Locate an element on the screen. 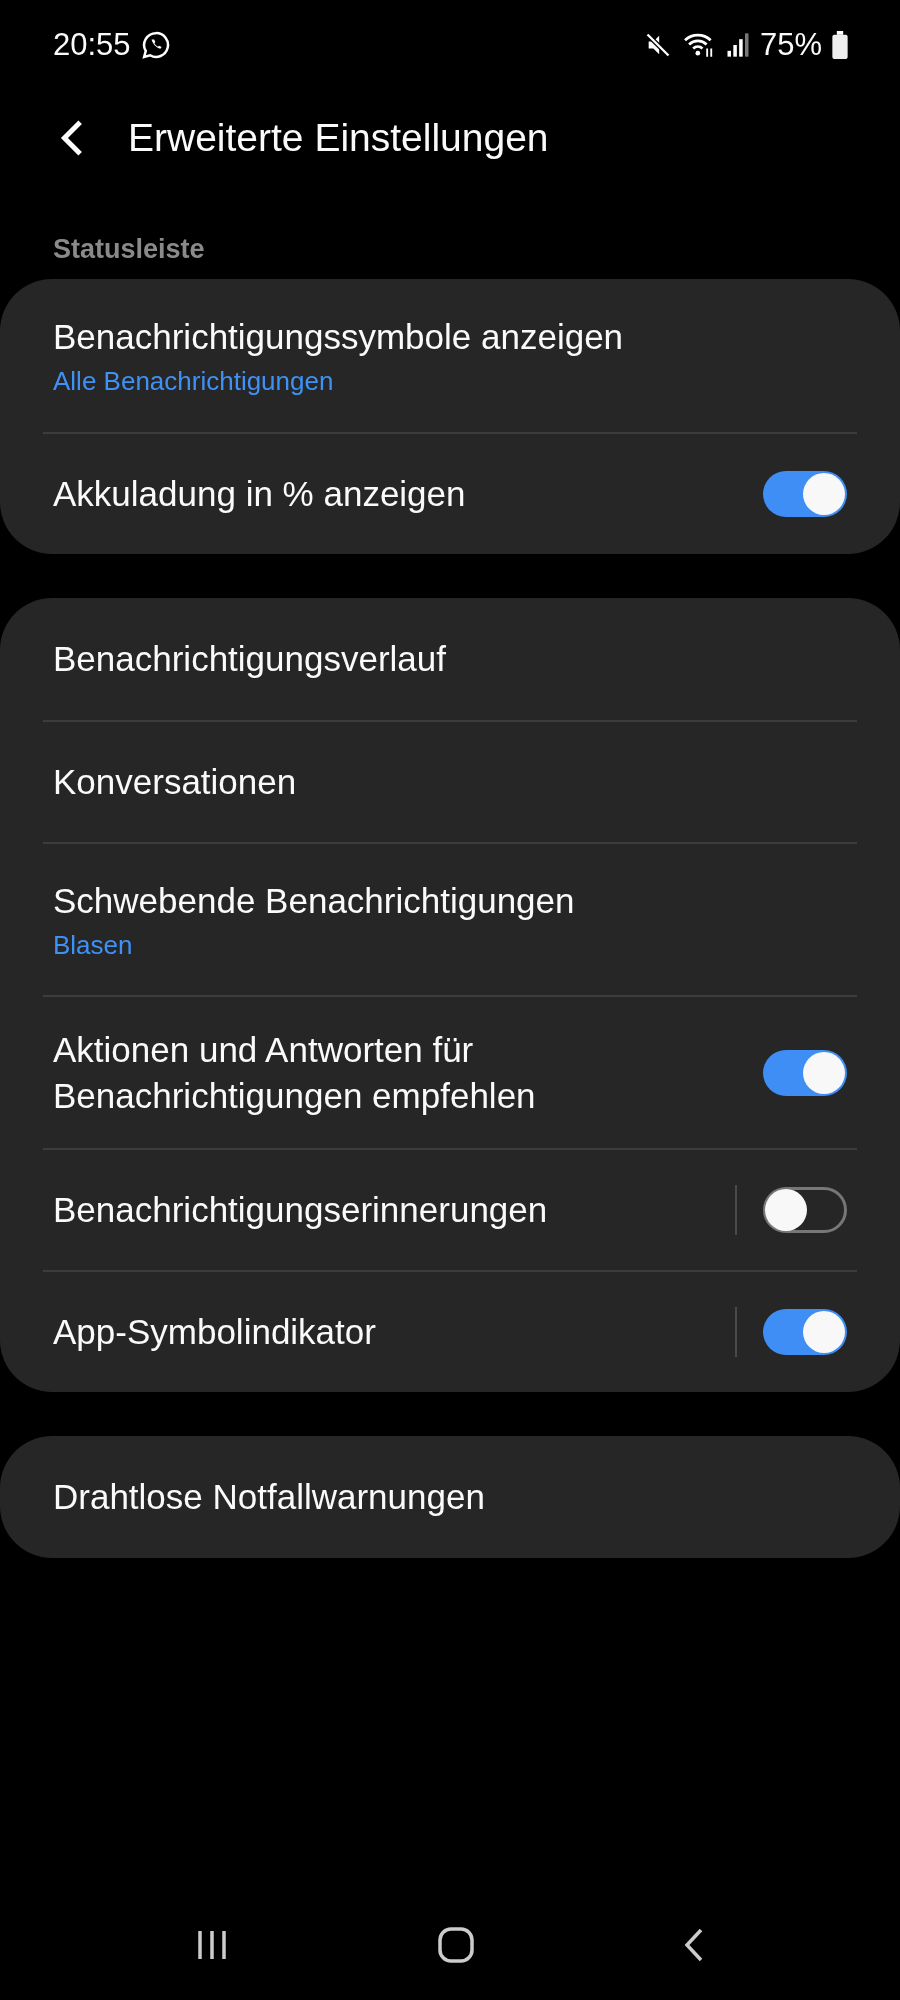  battery-percentage: 75% is located at coordinates (790, 45).